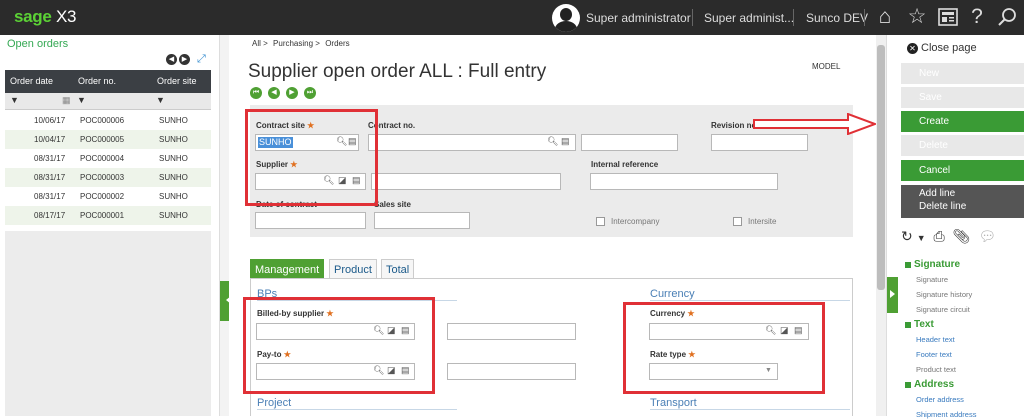  What do you see at coordinates (108, 215) in the screenshot?
I see `list-item: 08/17/17 POC000001 SUNHO` at bounding box center [108, 215].